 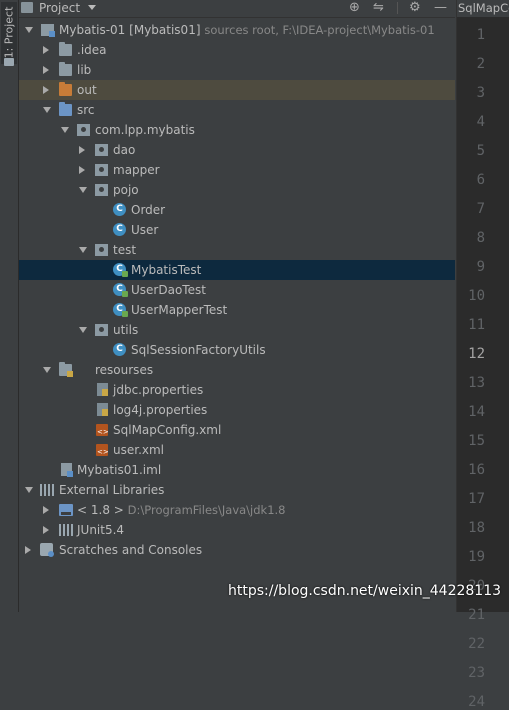 What do you see at coordinates (131, 550) in the screenshot?
I see `tree-item-label: Scratches and Consoles` at bounding box center [131, 550].